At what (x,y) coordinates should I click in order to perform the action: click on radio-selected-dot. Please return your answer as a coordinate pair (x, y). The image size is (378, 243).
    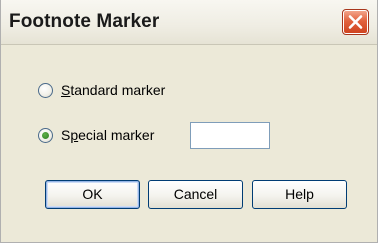
    Looking at the image, I should click on (45, 135).